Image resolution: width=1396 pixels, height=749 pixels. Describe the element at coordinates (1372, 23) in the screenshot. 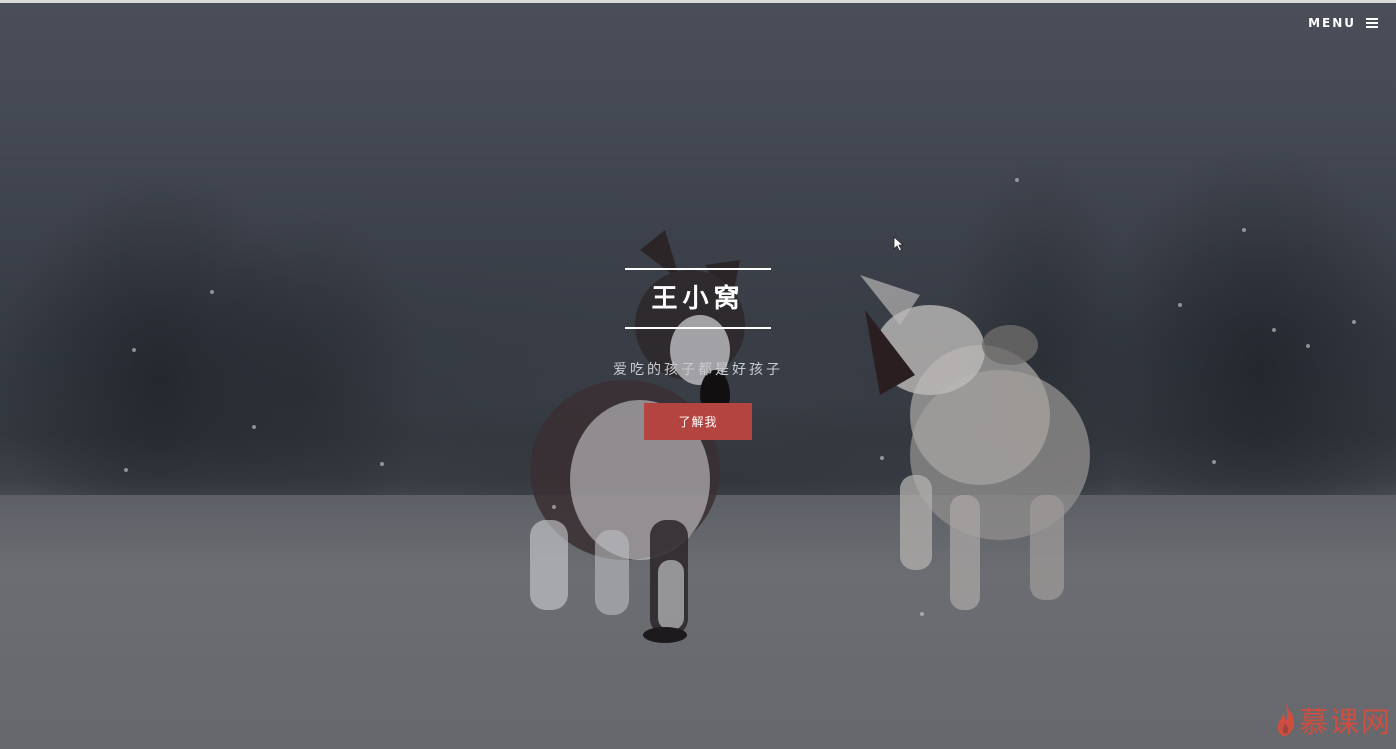

I see `hamburger-icon` at that location.